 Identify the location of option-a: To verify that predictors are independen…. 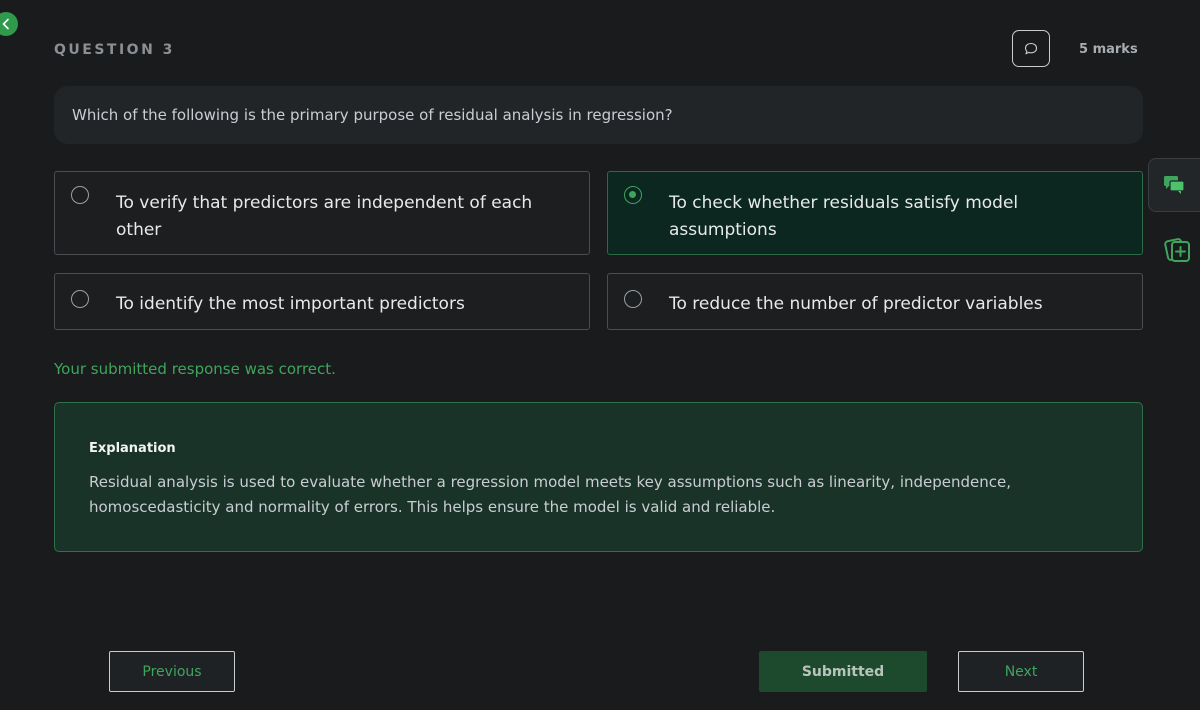
(322, 213).